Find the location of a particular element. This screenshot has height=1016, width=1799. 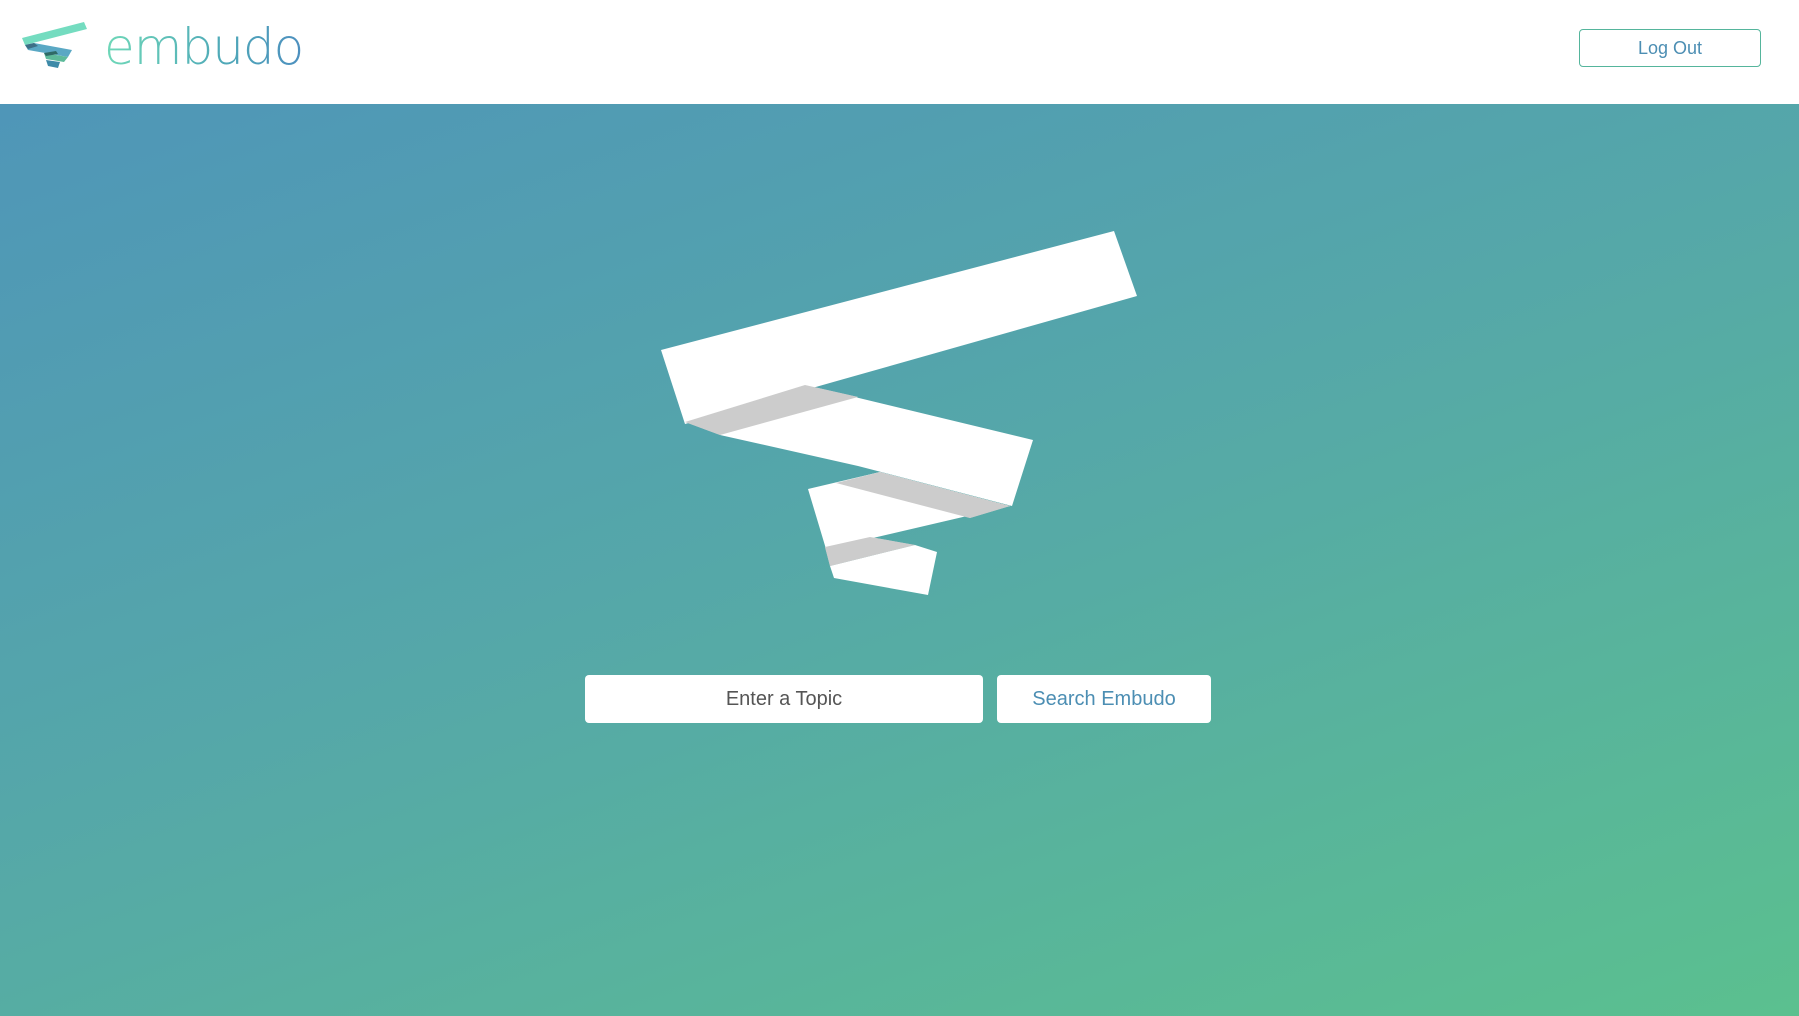

brand: embudo is located at coordinates (163, 49).